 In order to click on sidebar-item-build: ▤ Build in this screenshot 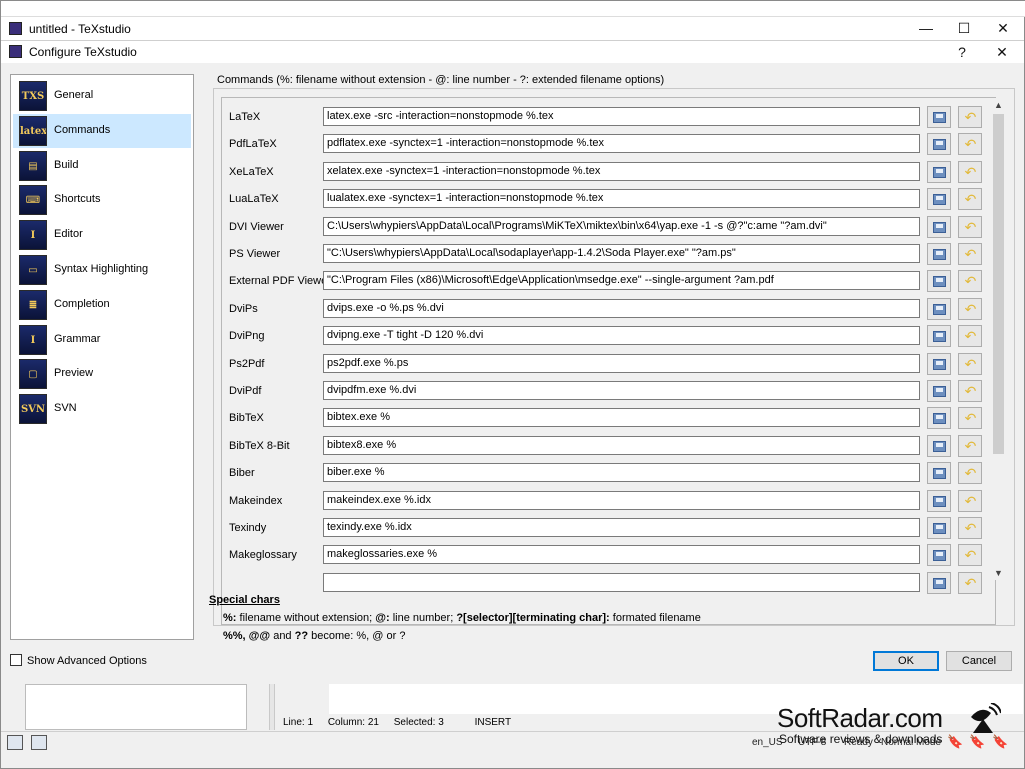, I will do `click(102, 166)`.